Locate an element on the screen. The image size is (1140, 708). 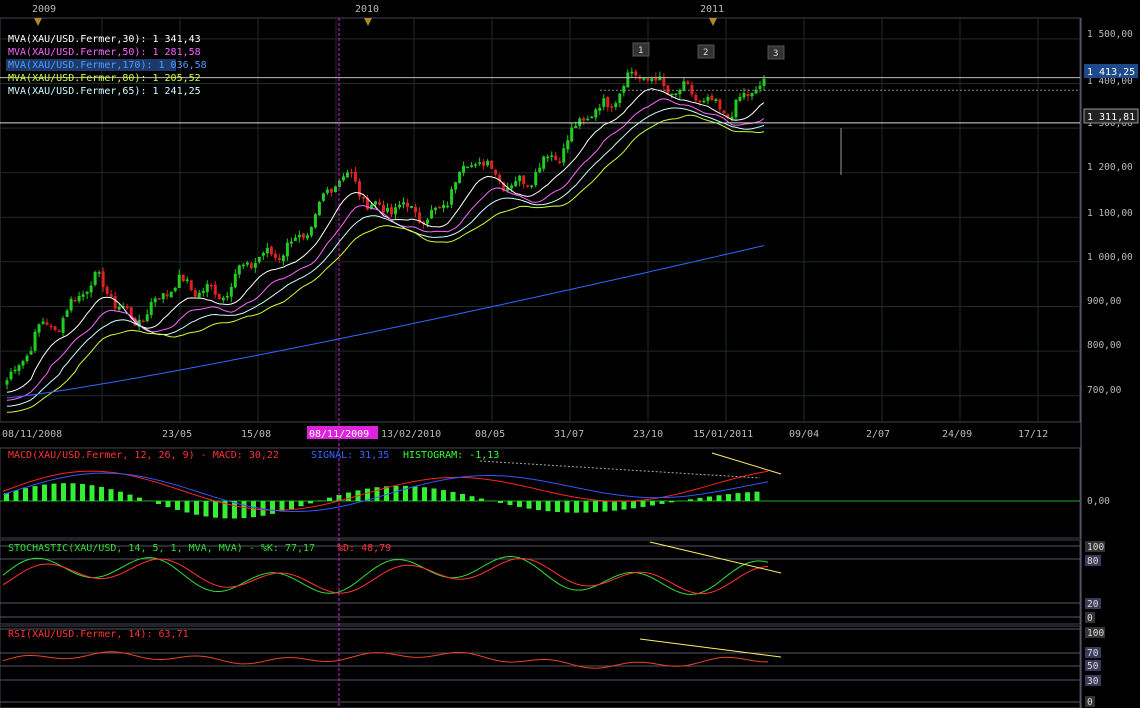
macd-panel-frame is located at coordinates (540, 493).